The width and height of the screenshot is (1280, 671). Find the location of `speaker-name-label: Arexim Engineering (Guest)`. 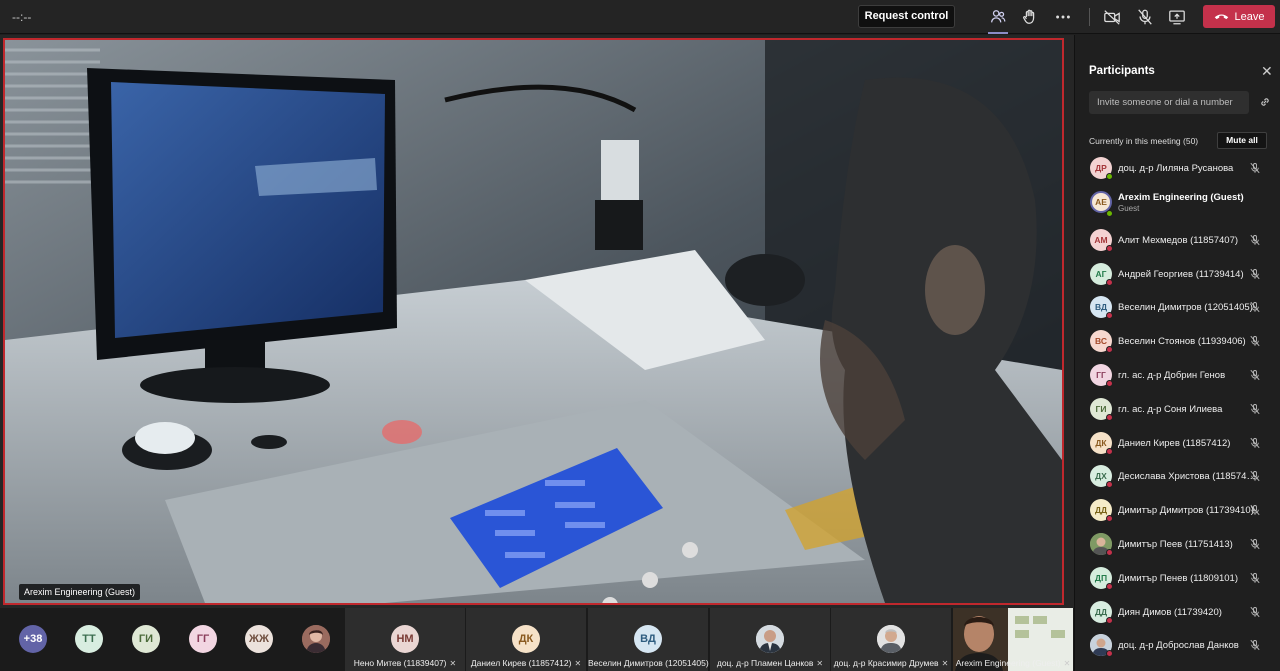

speaker-name-label: Arexim Engineering (Guest) is located at coordinates (80, 592).